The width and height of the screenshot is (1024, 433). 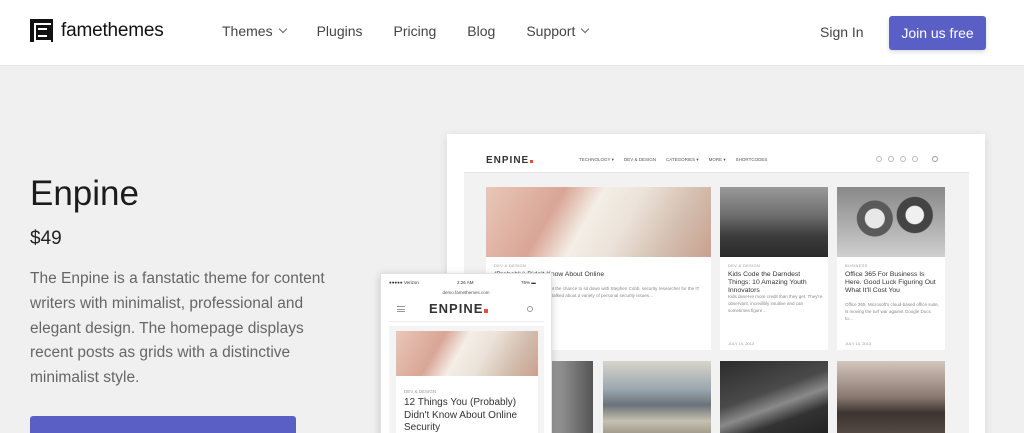 What do you see at coordinates (682, 159) in the screenshot?
I see `preview-menu-item: CATEGORIES ▾` at bounding box center [682, 159].